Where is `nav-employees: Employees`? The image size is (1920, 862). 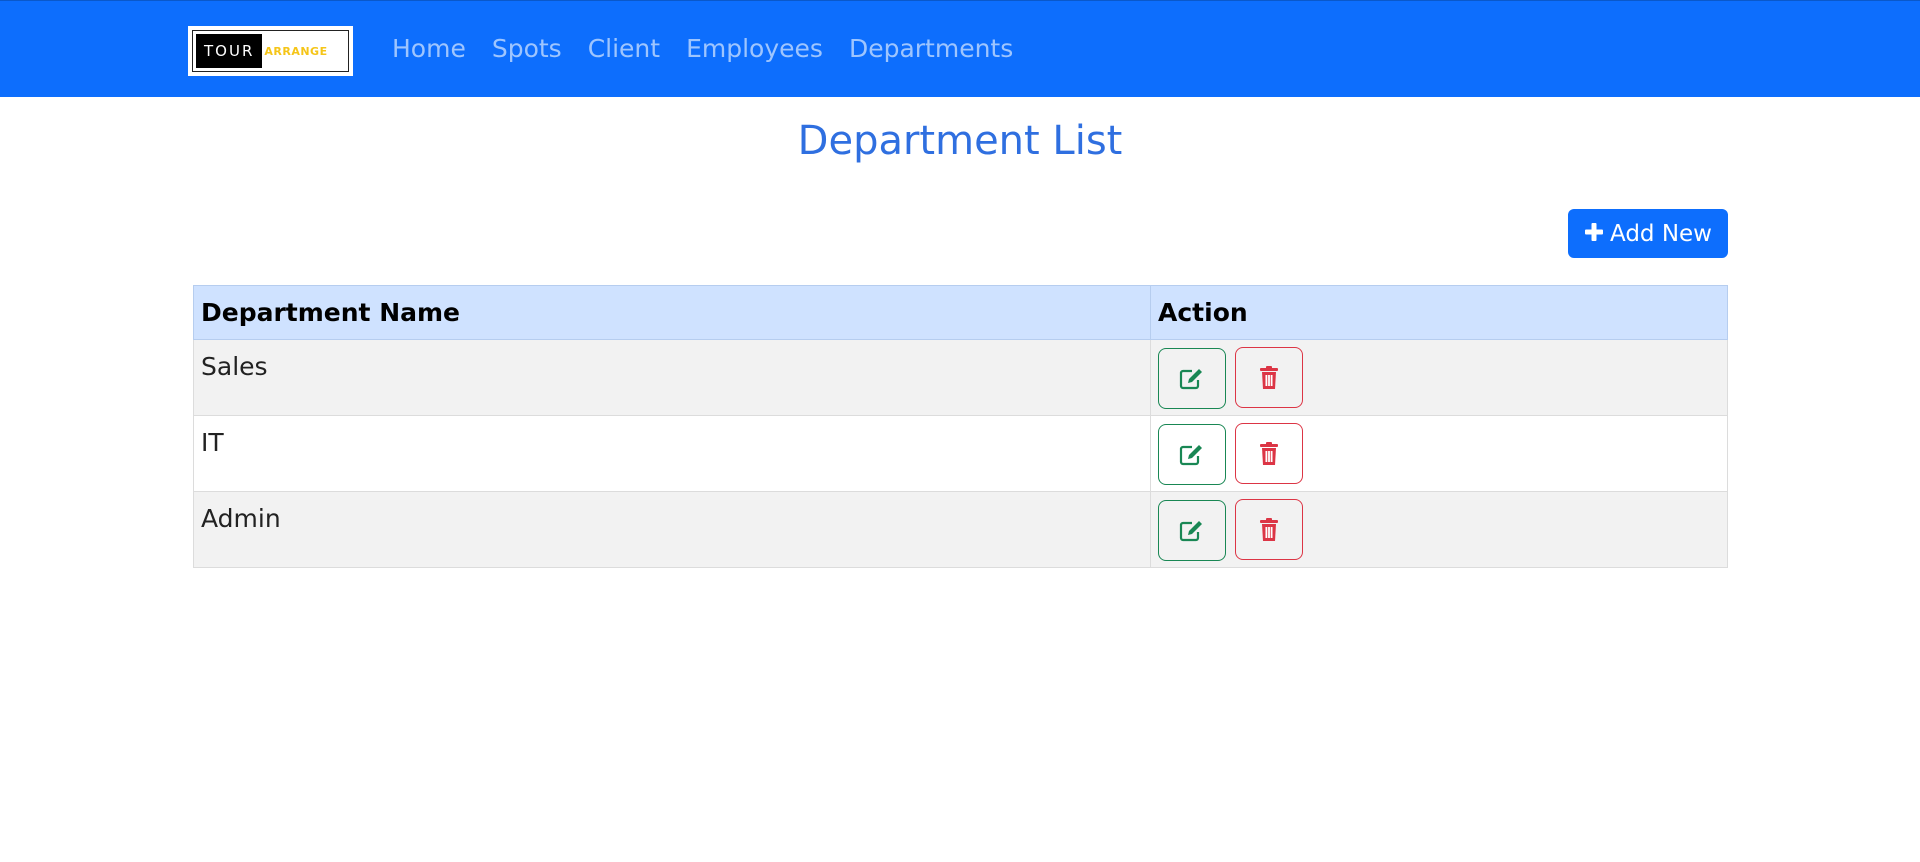 nav-employees: Employees is located at coordinates (754, 49).